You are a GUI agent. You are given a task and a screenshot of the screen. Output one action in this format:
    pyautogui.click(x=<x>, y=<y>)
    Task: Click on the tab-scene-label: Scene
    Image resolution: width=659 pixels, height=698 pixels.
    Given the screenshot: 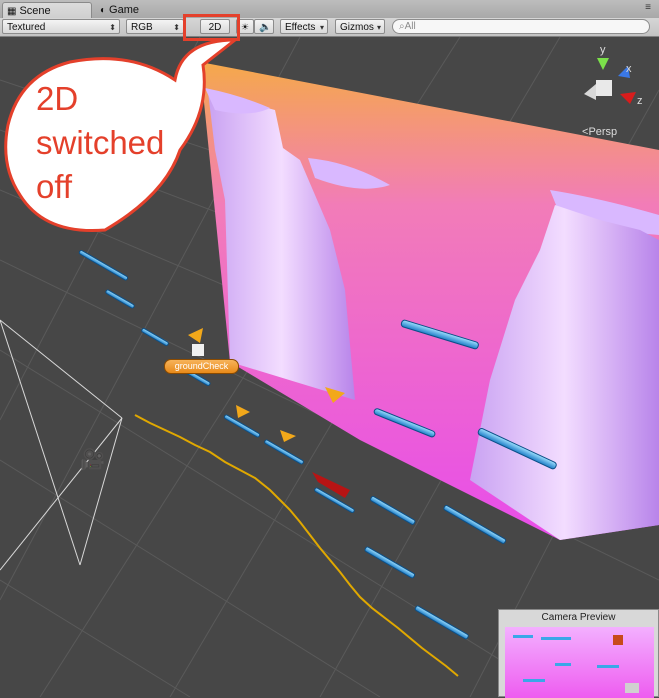 What is the action you would take?
    pyautogui.click(x=35, y=11)
    